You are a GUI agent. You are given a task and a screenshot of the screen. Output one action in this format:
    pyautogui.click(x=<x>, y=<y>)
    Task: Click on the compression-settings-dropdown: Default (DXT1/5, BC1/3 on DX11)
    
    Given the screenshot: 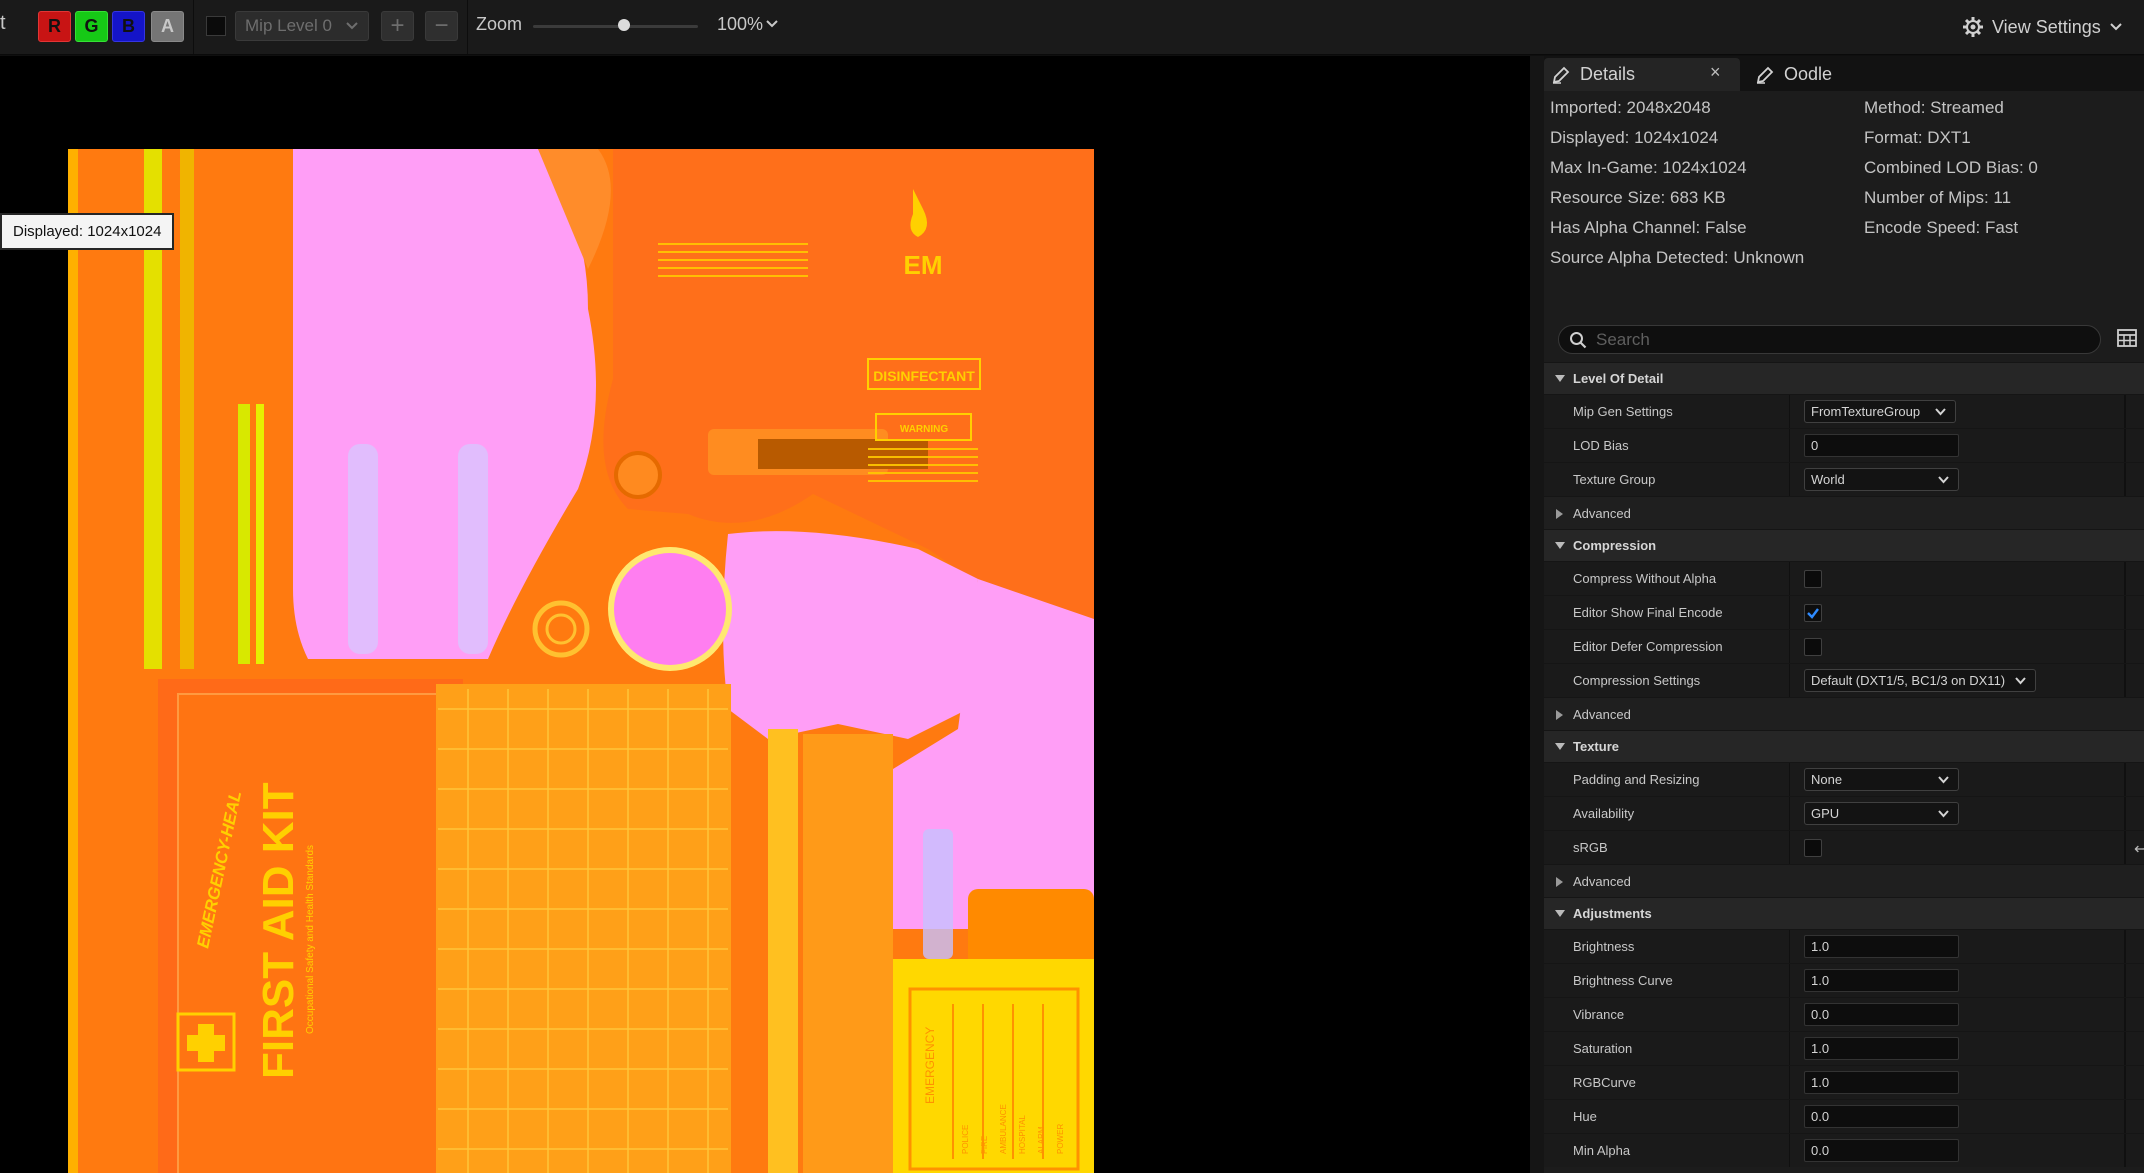 What is the action you would take?
    pyautogui.click(x=1920, y=680)
    